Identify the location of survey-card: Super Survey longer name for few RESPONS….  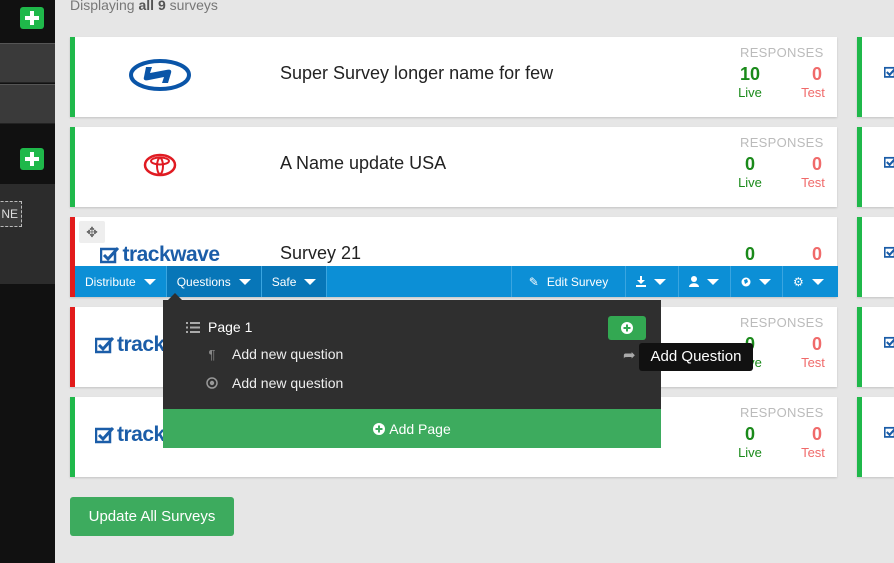
(453, 77).